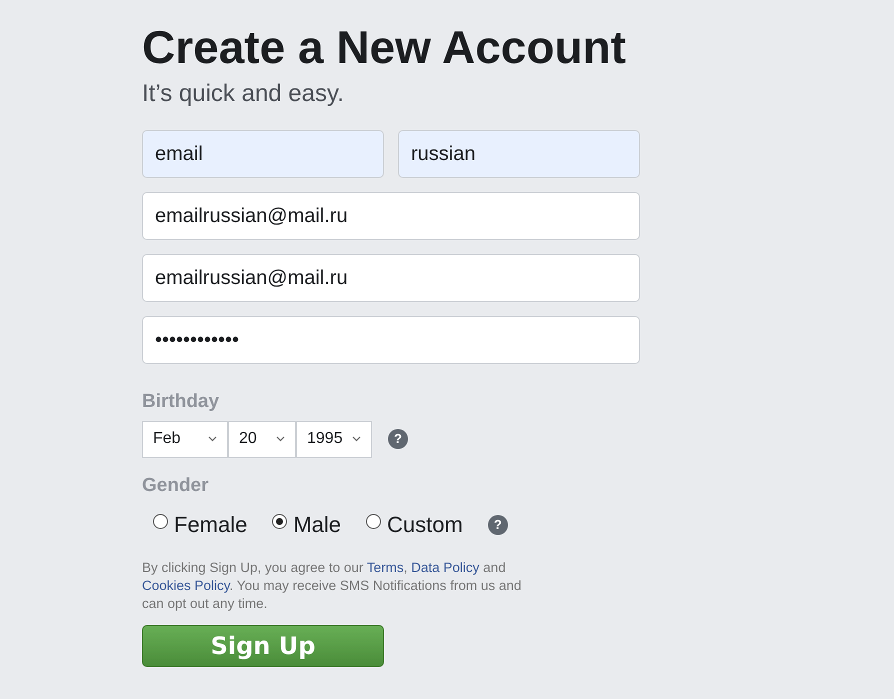 This screenshot has height=699, width=894. I want to click on legal-link: Cookies Policy, so click(186, 585).